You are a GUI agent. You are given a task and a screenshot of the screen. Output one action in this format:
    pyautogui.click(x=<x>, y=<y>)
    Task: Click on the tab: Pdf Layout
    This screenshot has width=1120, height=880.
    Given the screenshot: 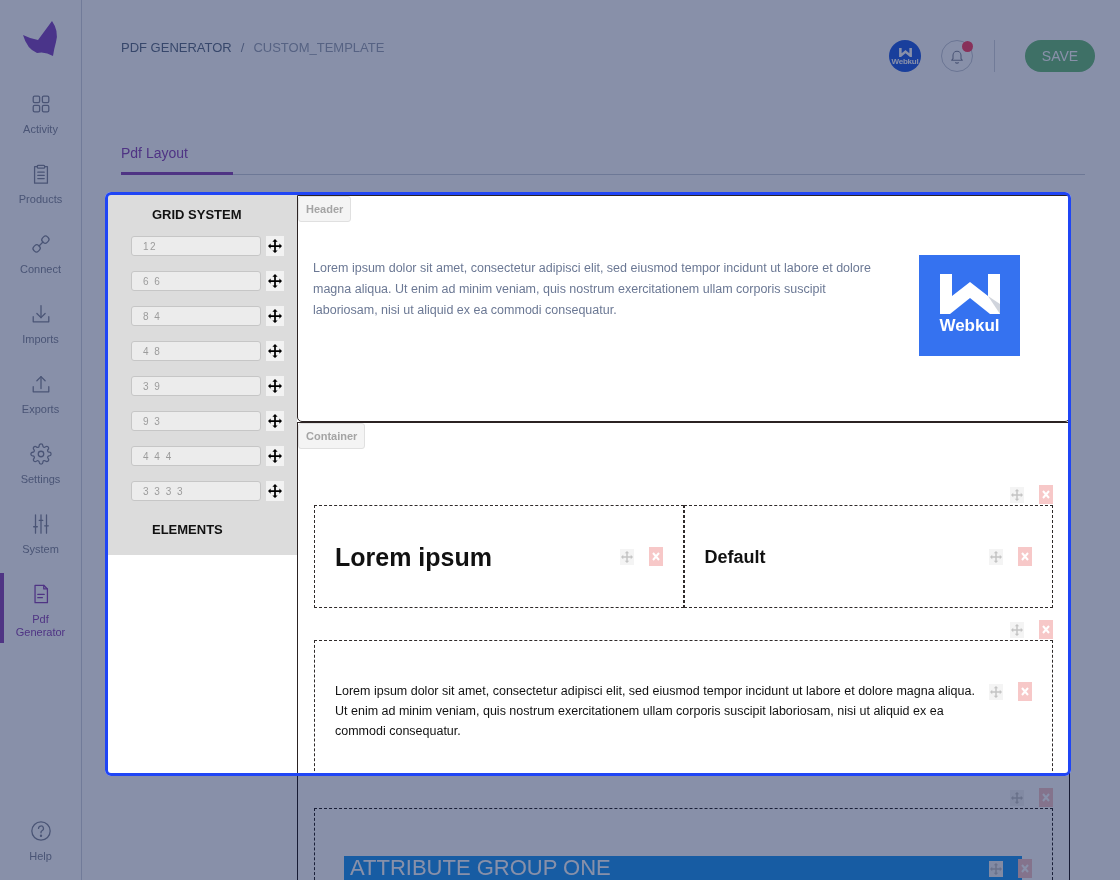 What is the action you would take?
    pyautogui.click(x=177, y=159)
    